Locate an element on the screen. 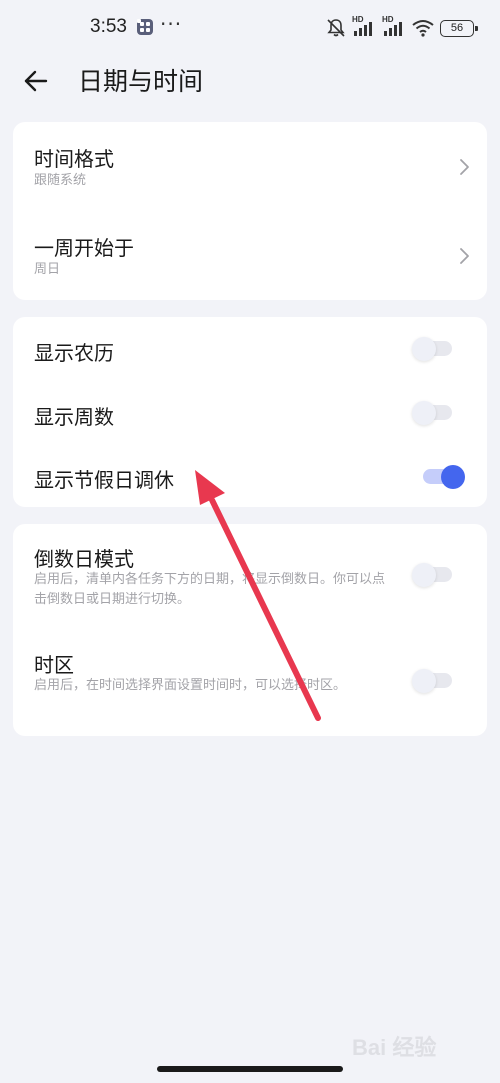  back-arrow-icon is located at coordinates (38, 80).